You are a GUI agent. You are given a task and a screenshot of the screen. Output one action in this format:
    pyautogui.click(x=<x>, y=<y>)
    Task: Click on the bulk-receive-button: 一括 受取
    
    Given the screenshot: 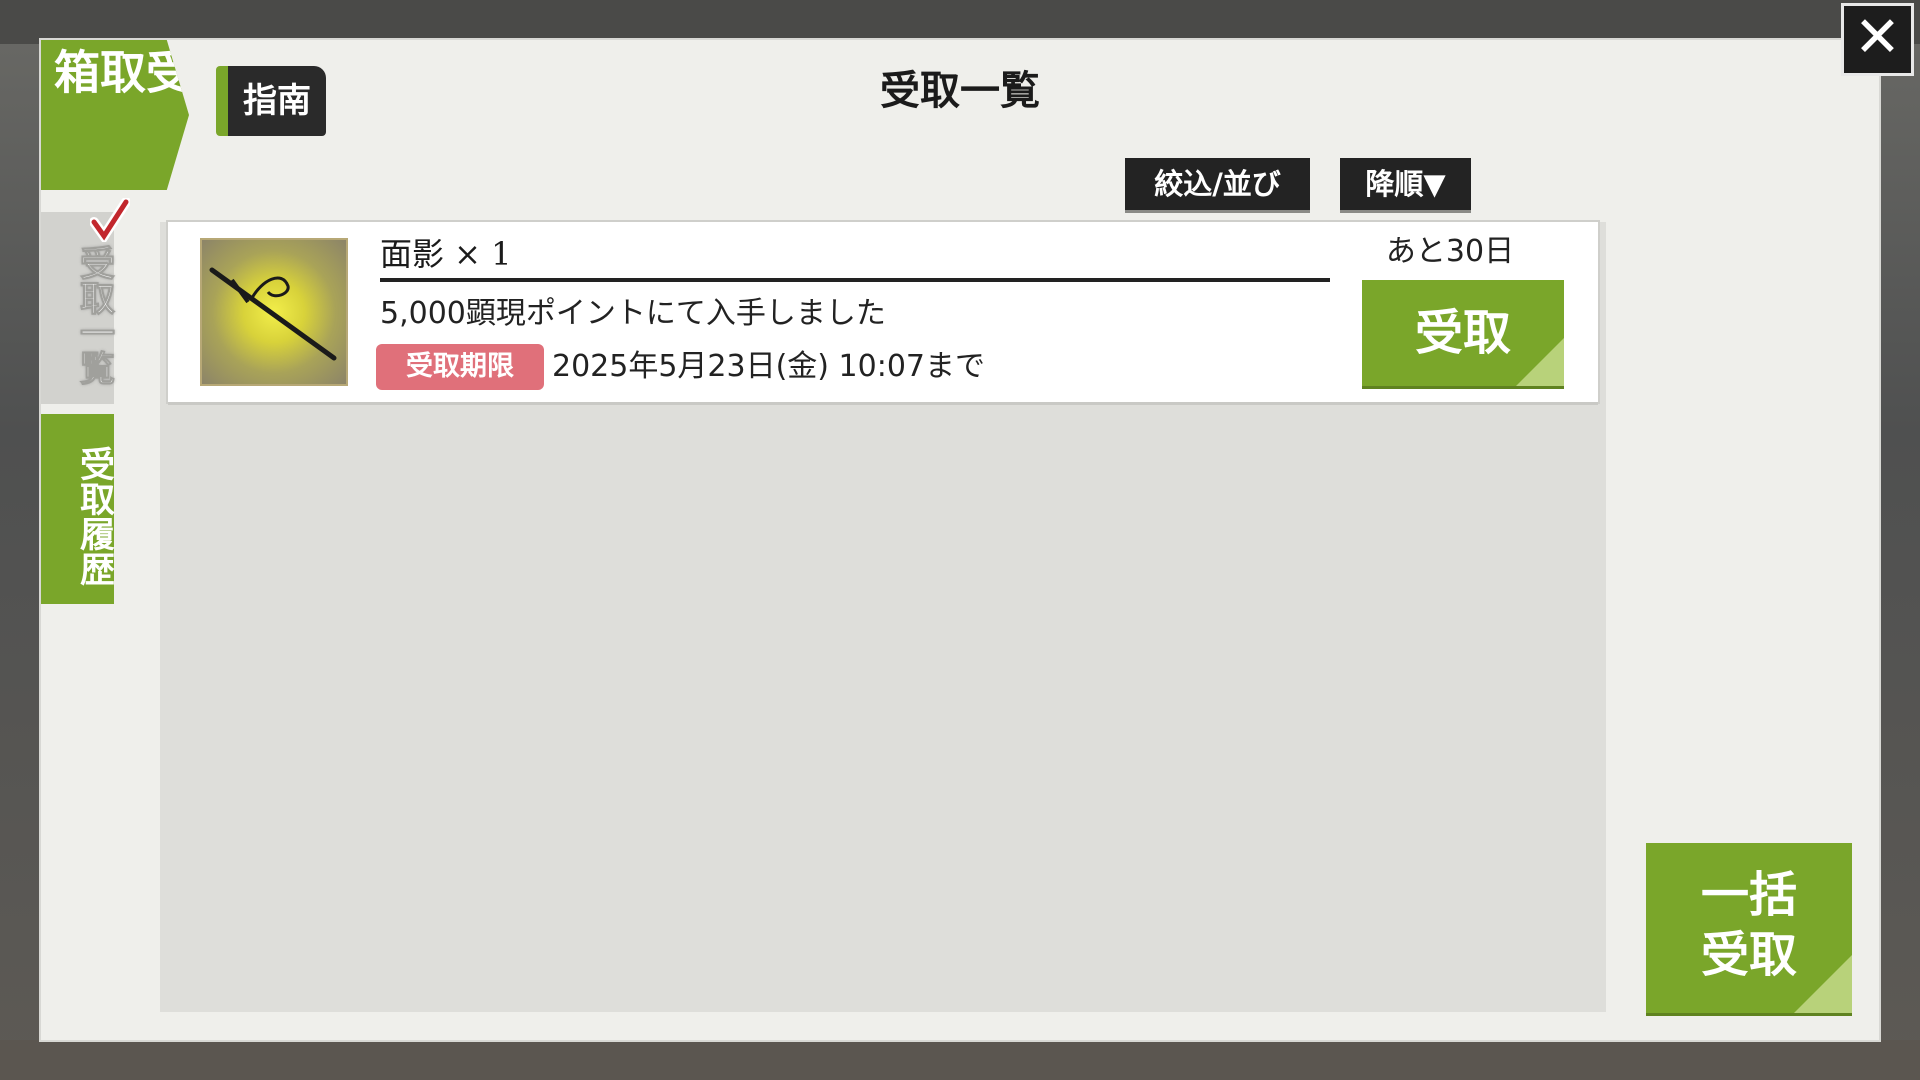 What is the action you would take?
    pyautogui.click(x=1749, y=928)
    